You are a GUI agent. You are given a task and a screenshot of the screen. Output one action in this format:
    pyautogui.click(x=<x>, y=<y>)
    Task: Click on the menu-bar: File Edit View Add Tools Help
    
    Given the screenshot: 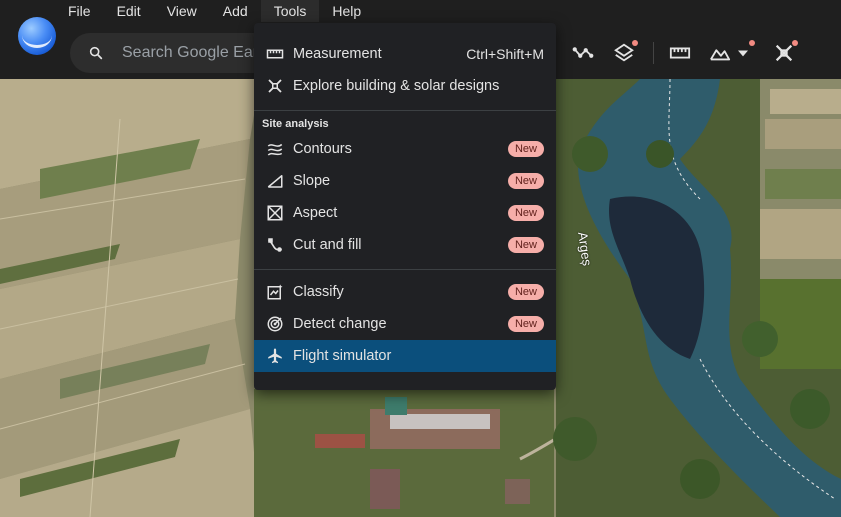 What is the action you would take?
    pyautogui.click(x=214, y=11)
    